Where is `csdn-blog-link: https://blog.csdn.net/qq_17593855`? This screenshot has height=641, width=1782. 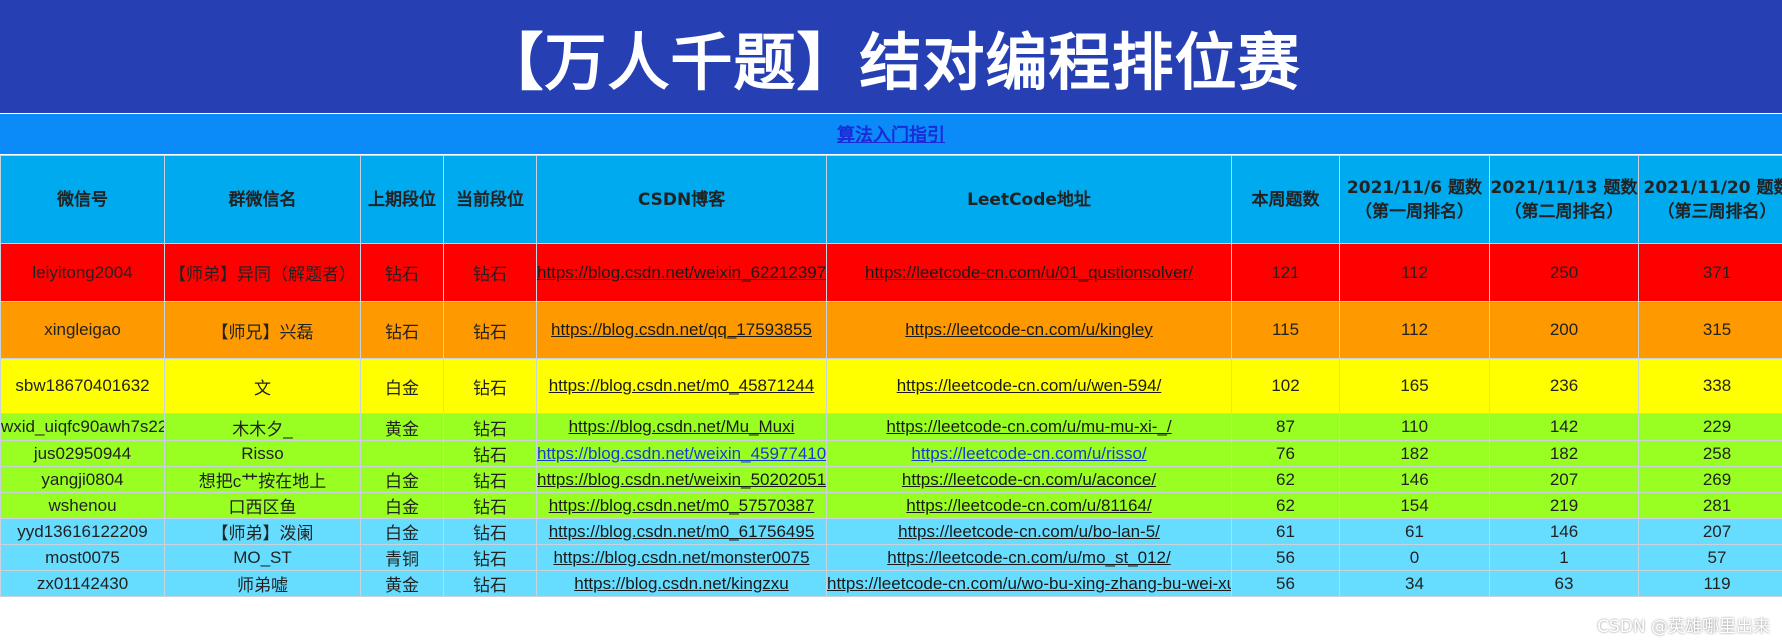
csdn-blog-link: https://blog.csdn.net/qq_17593855 is located at coordinates (681, 329).